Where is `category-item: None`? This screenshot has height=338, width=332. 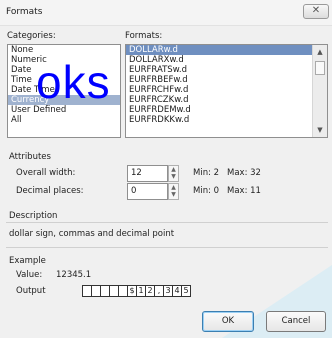 category-item: None is located at coordinates (64, 50).